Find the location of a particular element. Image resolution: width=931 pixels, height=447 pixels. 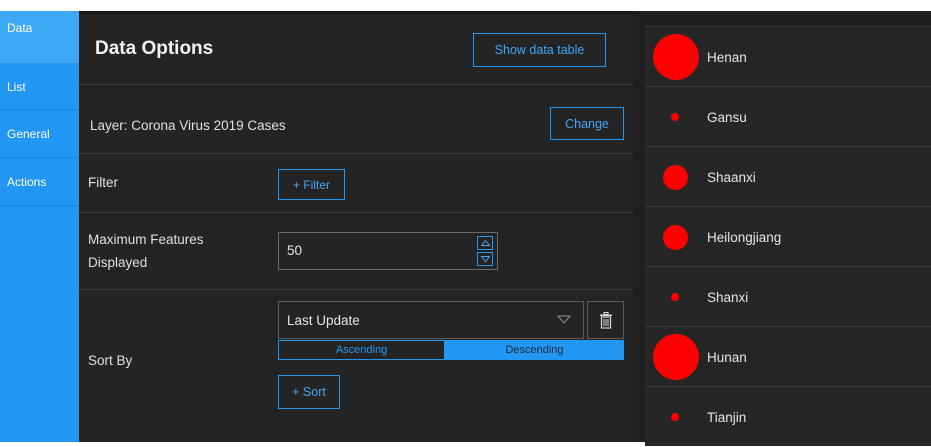

show-data-table-button: Show data table is located at coordinates (539, 50).